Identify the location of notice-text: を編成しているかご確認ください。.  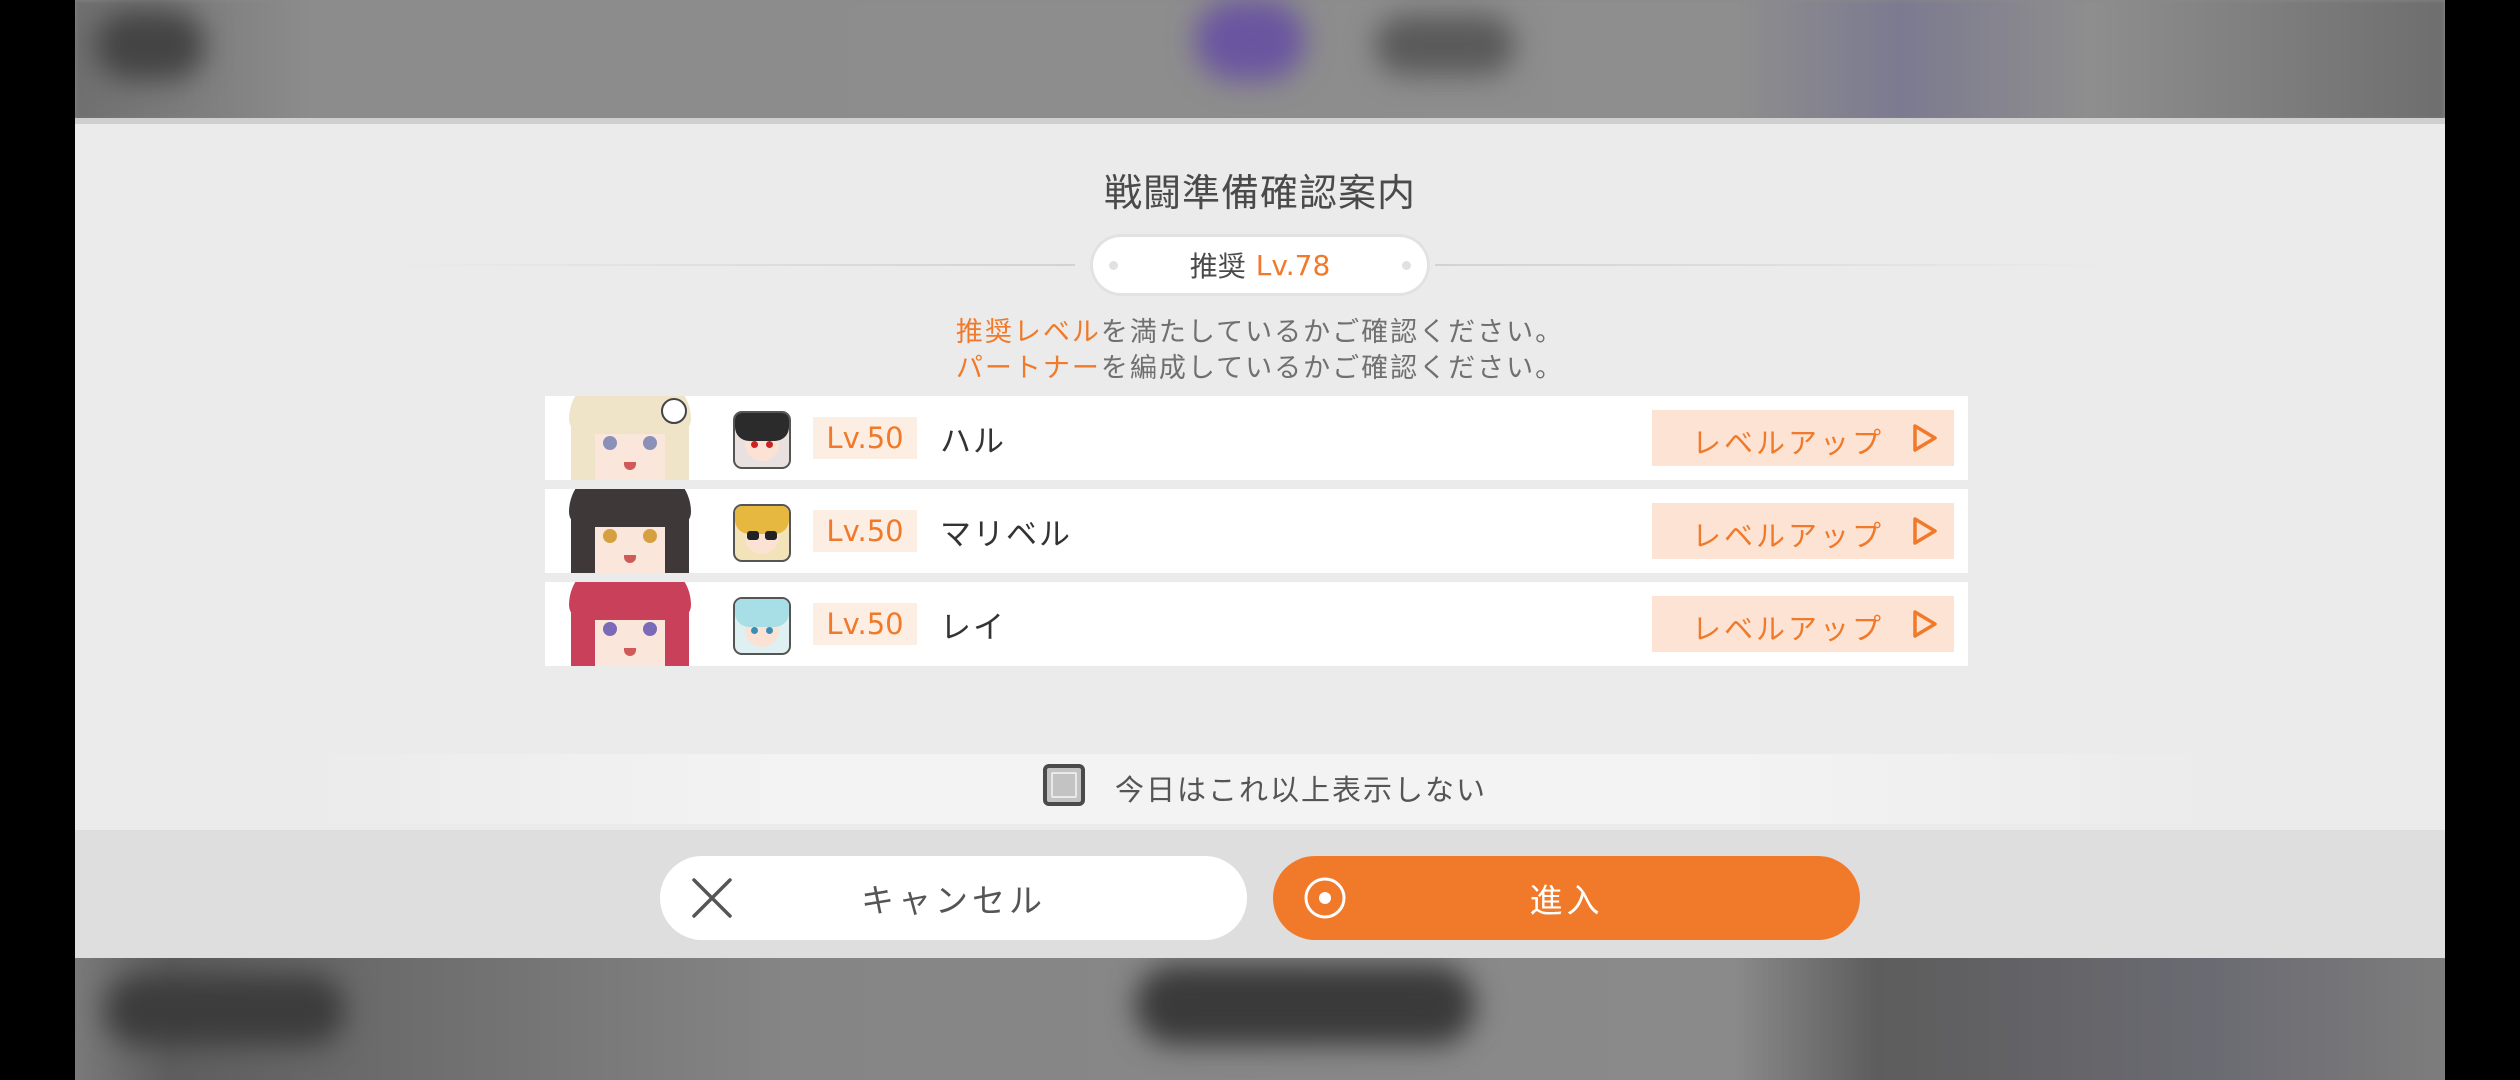
(1332, 368).